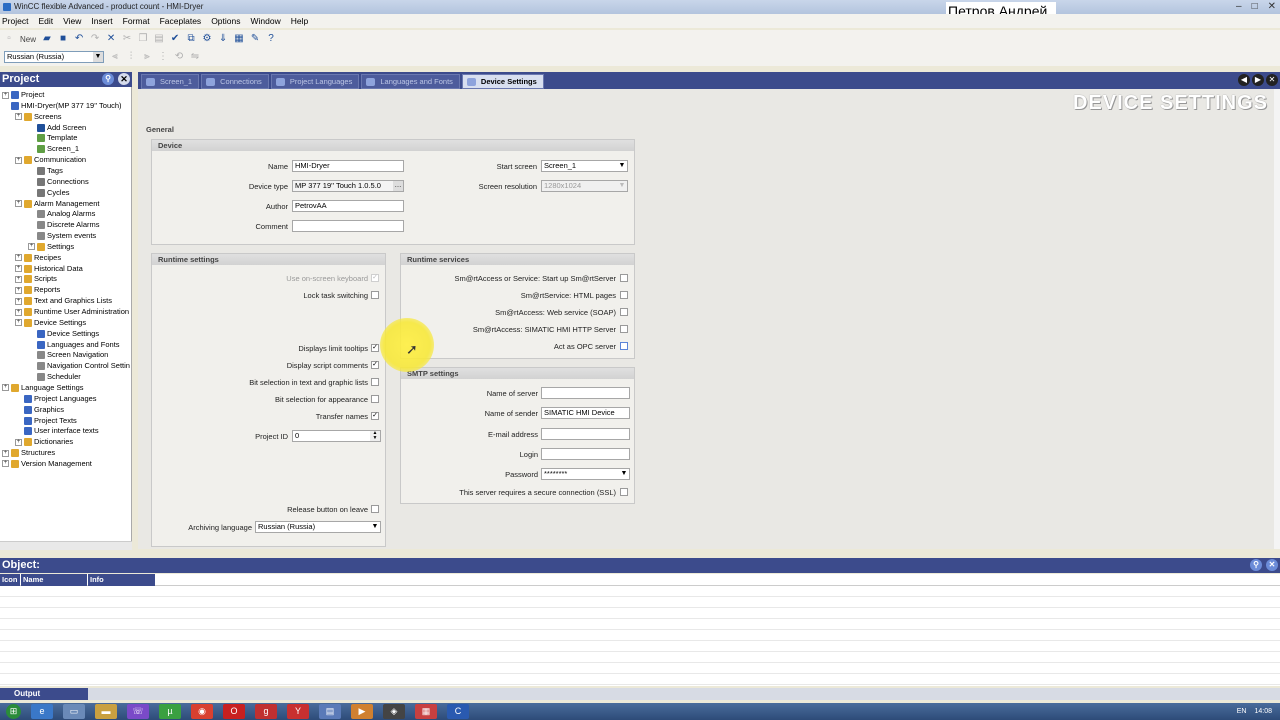 This screenshot has height=720, width=1280. Describe the element at coordinates (624, 492) in the screenshot. I see `ssl-checkbox` at that location.